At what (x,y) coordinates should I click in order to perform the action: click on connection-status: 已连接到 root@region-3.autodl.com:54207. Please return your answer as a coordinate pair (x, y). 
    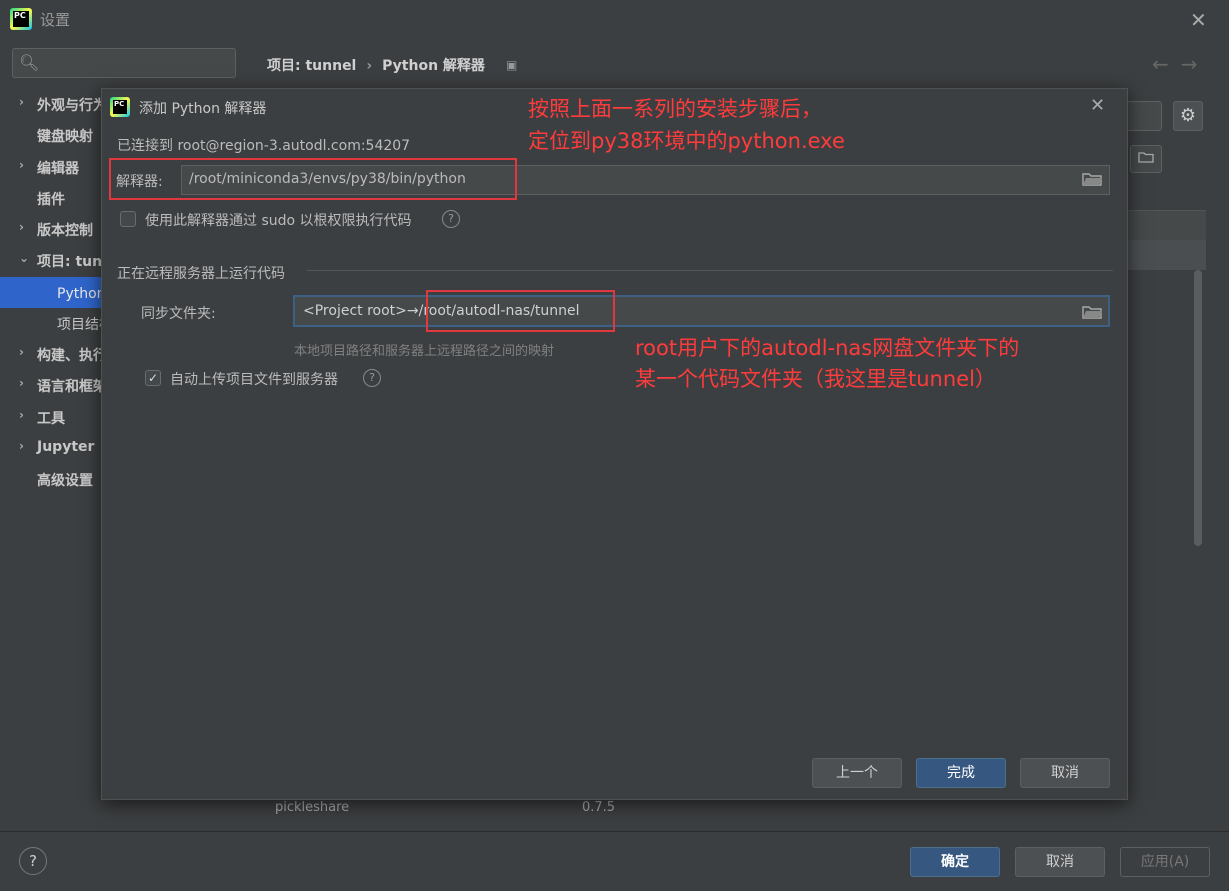
    Looking at the image, I should click on (264, 146).